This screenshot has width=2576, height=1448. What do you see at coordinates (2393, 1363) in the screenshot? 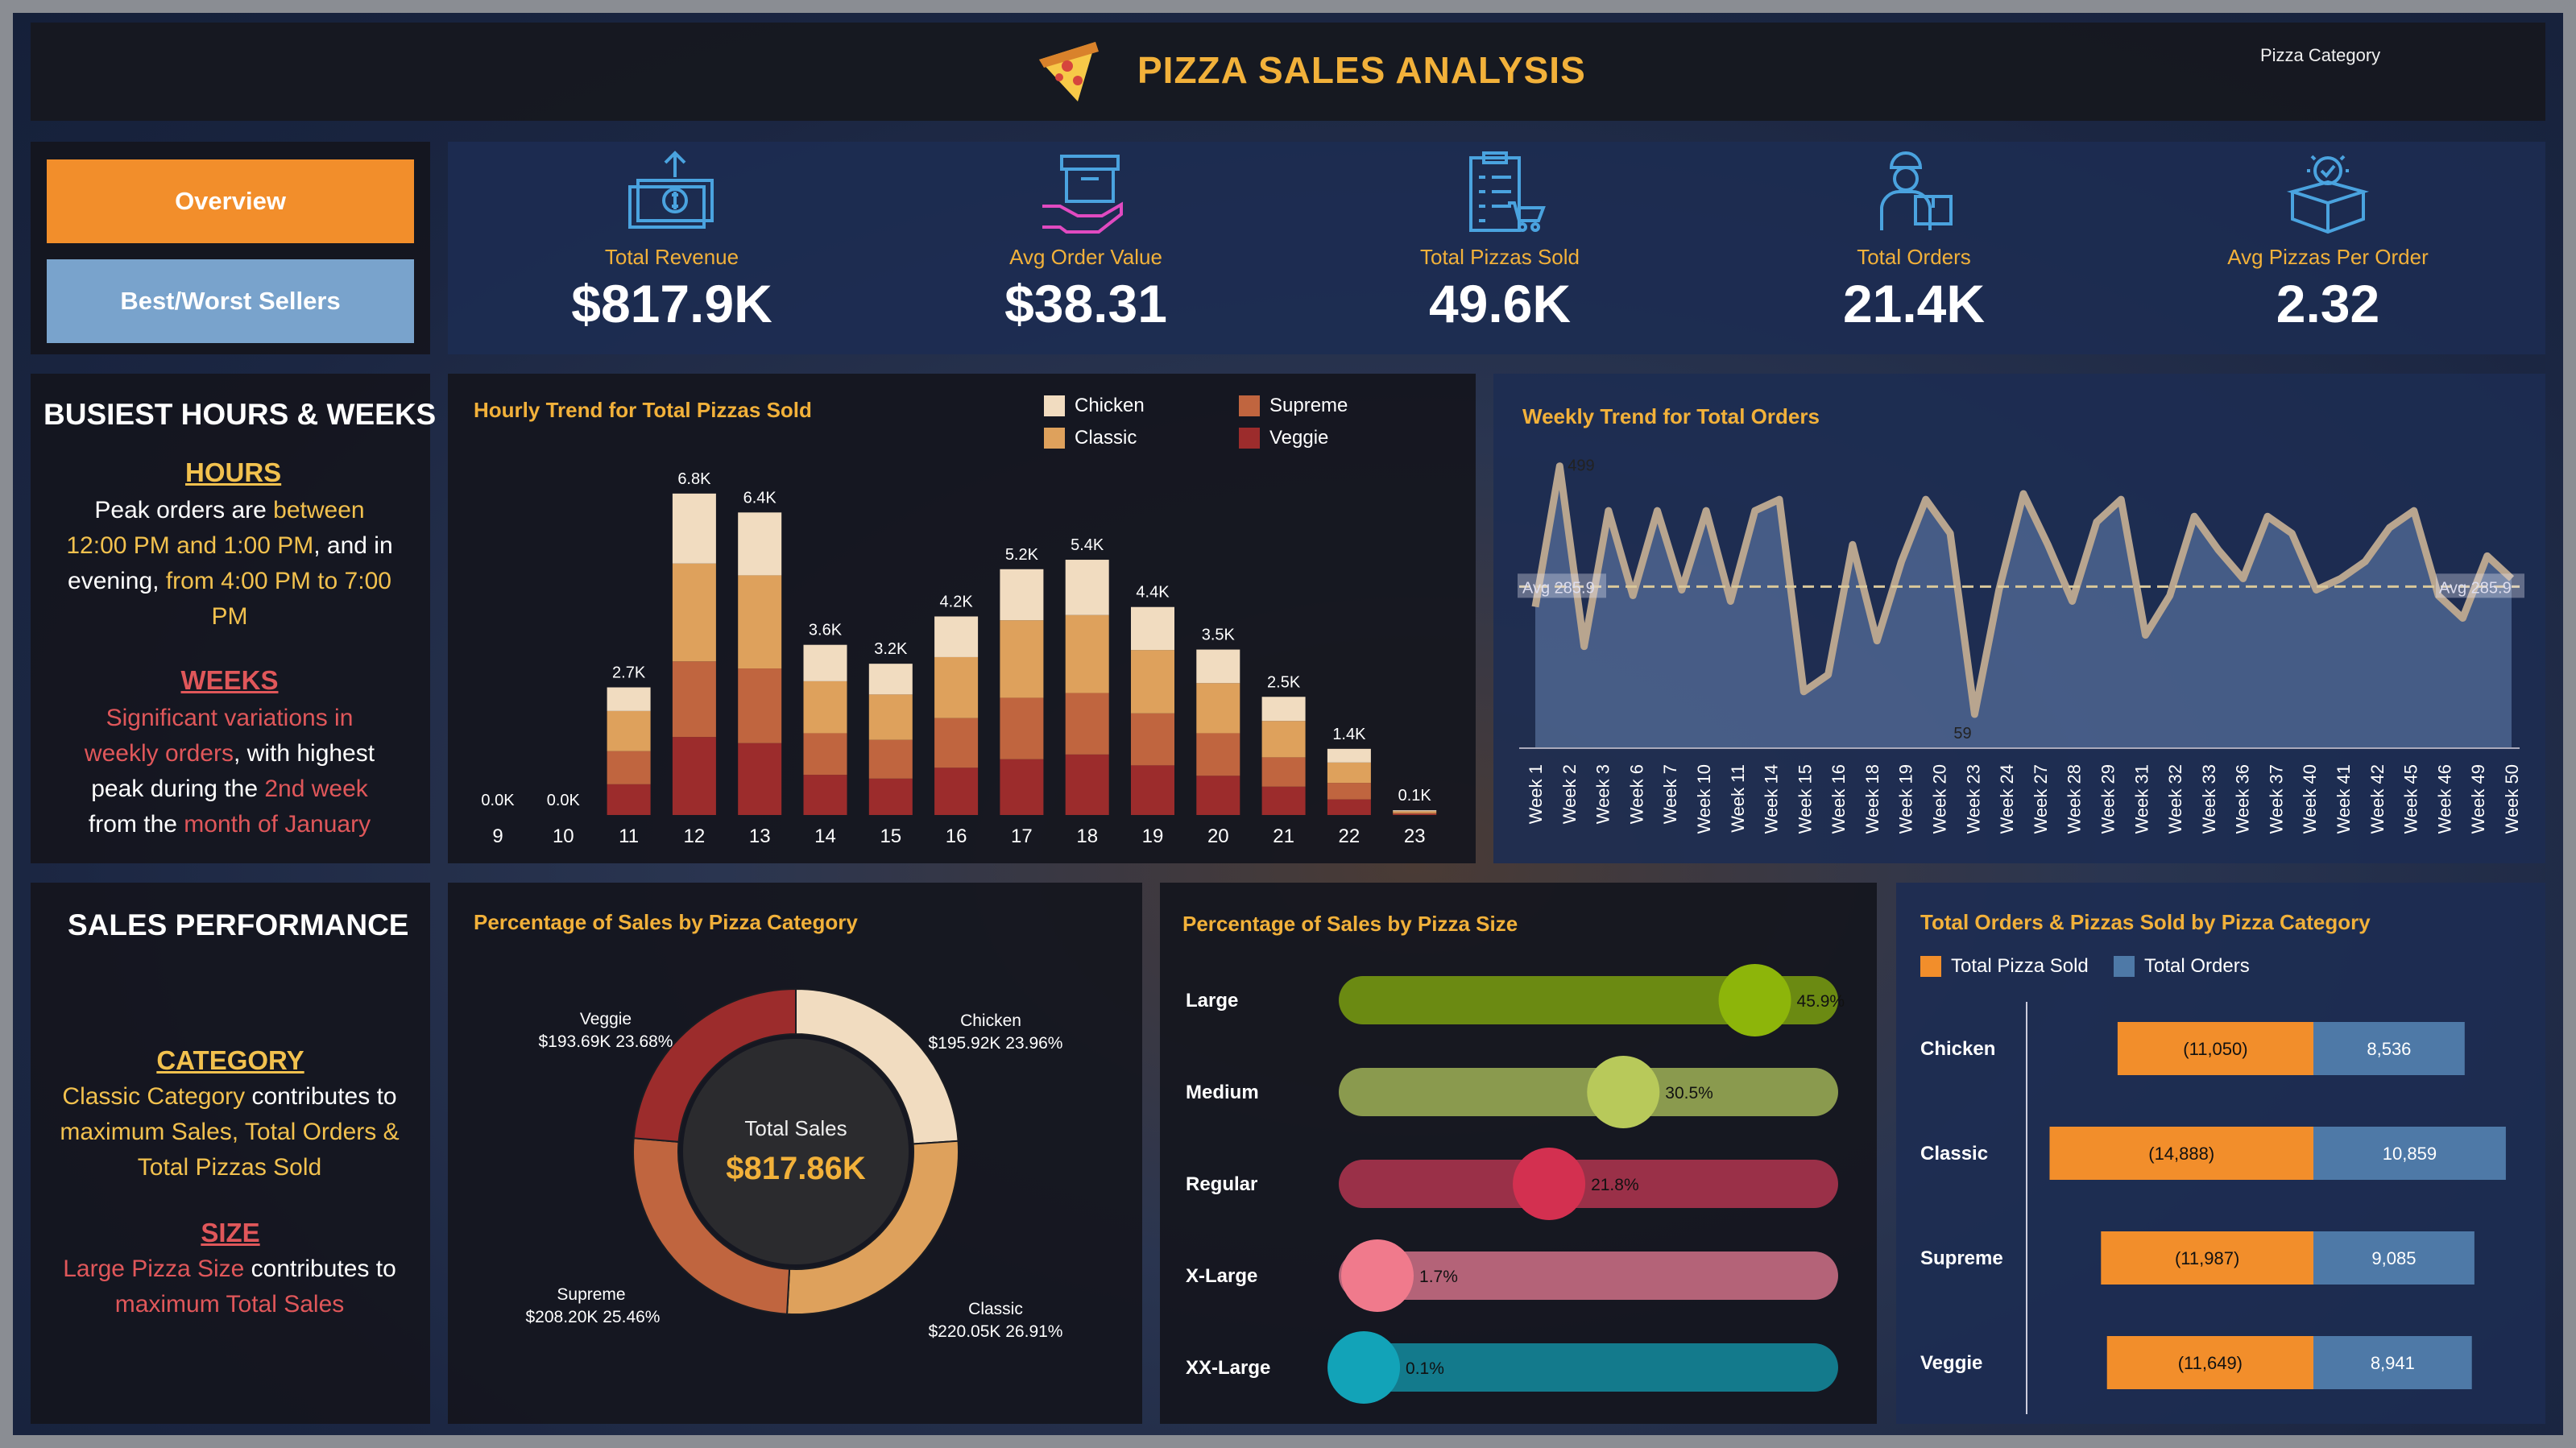
I see `bar-value-label: 8,941` at bounding box center [2393, 1363].